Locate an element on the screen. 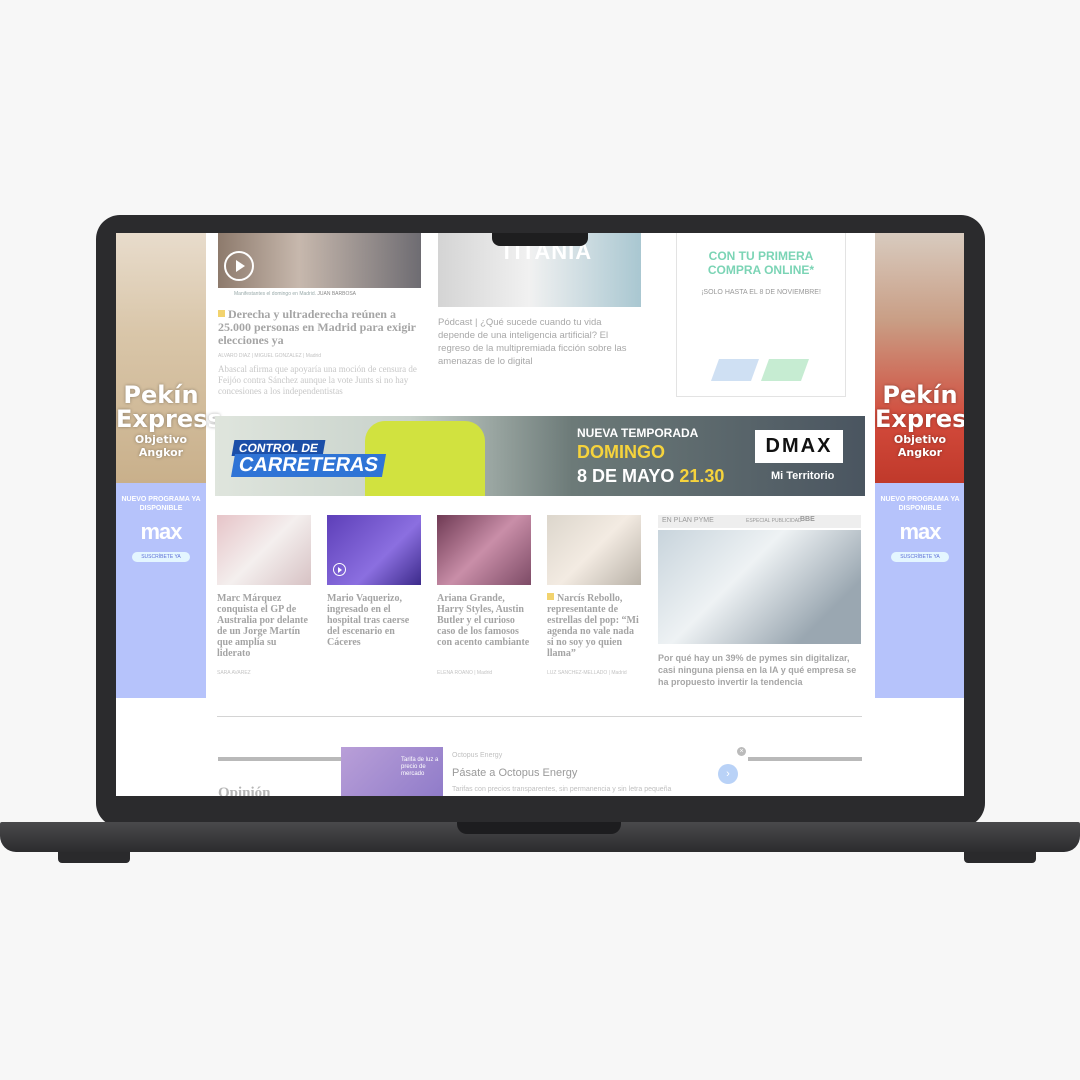 This screenshot has height=1080, width=1080. close-icon: × is located at coordinates (741, 751).